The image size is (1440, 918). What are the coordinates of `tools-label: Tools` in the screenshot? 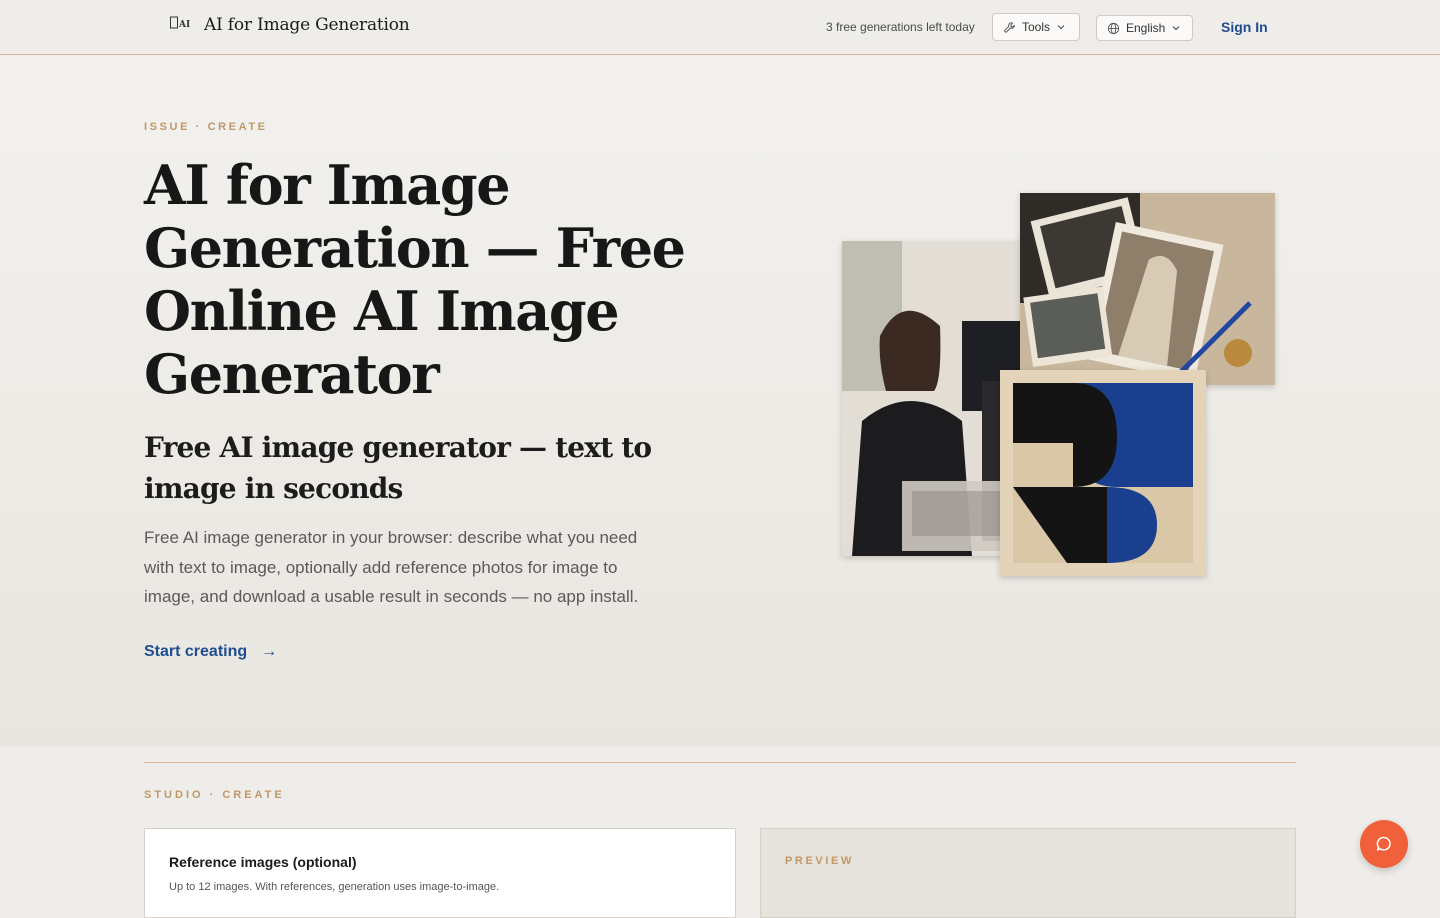 It's located at (1036, 27).